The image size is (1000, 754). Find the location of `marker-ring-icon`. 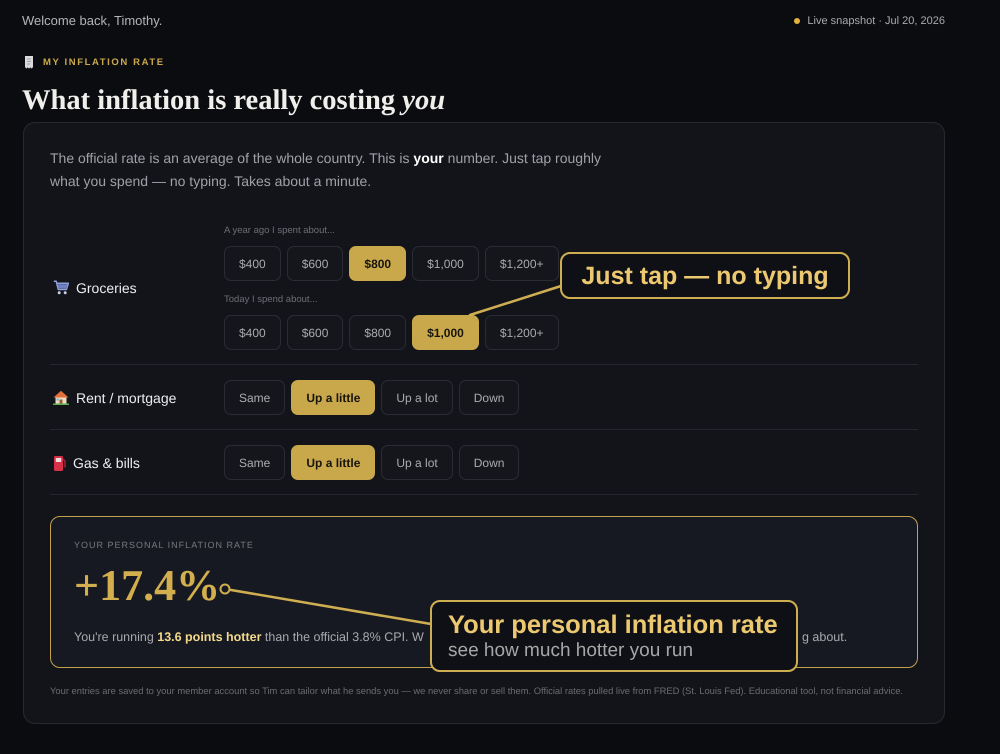

marker-ring-icon is located at coordinates (225, 589).